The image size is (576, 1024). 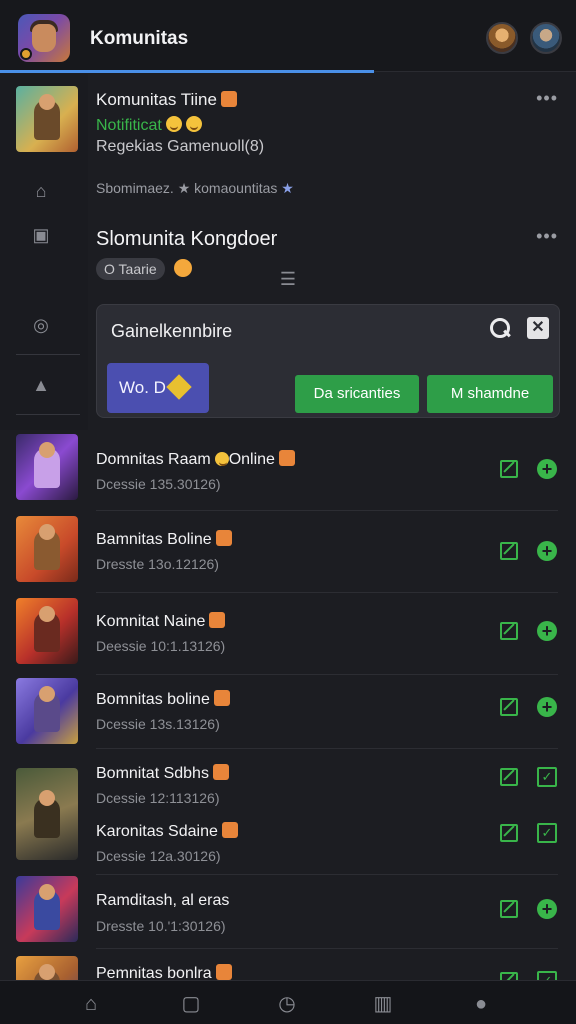 I want to click on chip-button: Wo. D, so click(x=158, y=388).